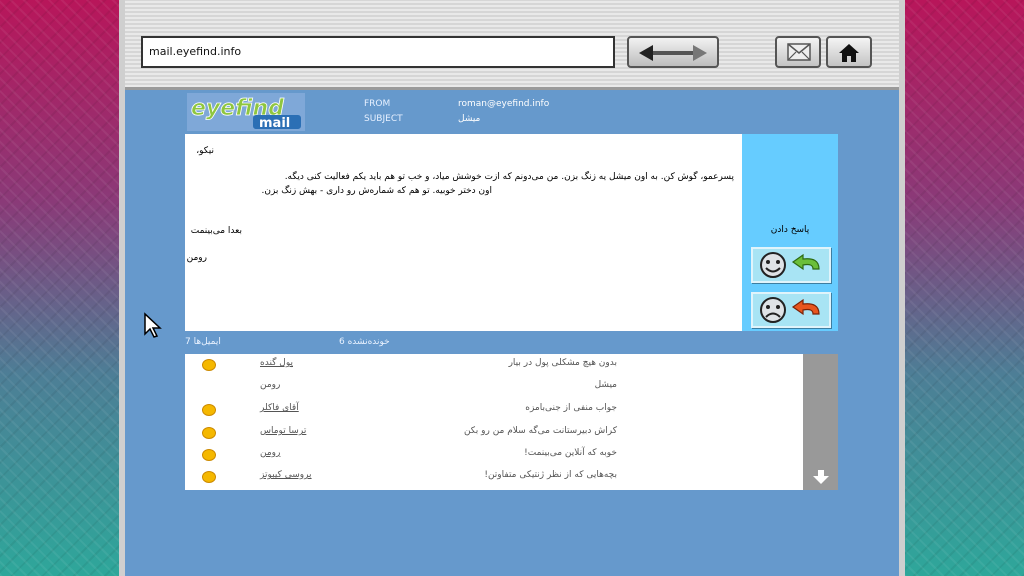  I want to click on signoff: بعدا می‌بینمت, so click(216, 231).